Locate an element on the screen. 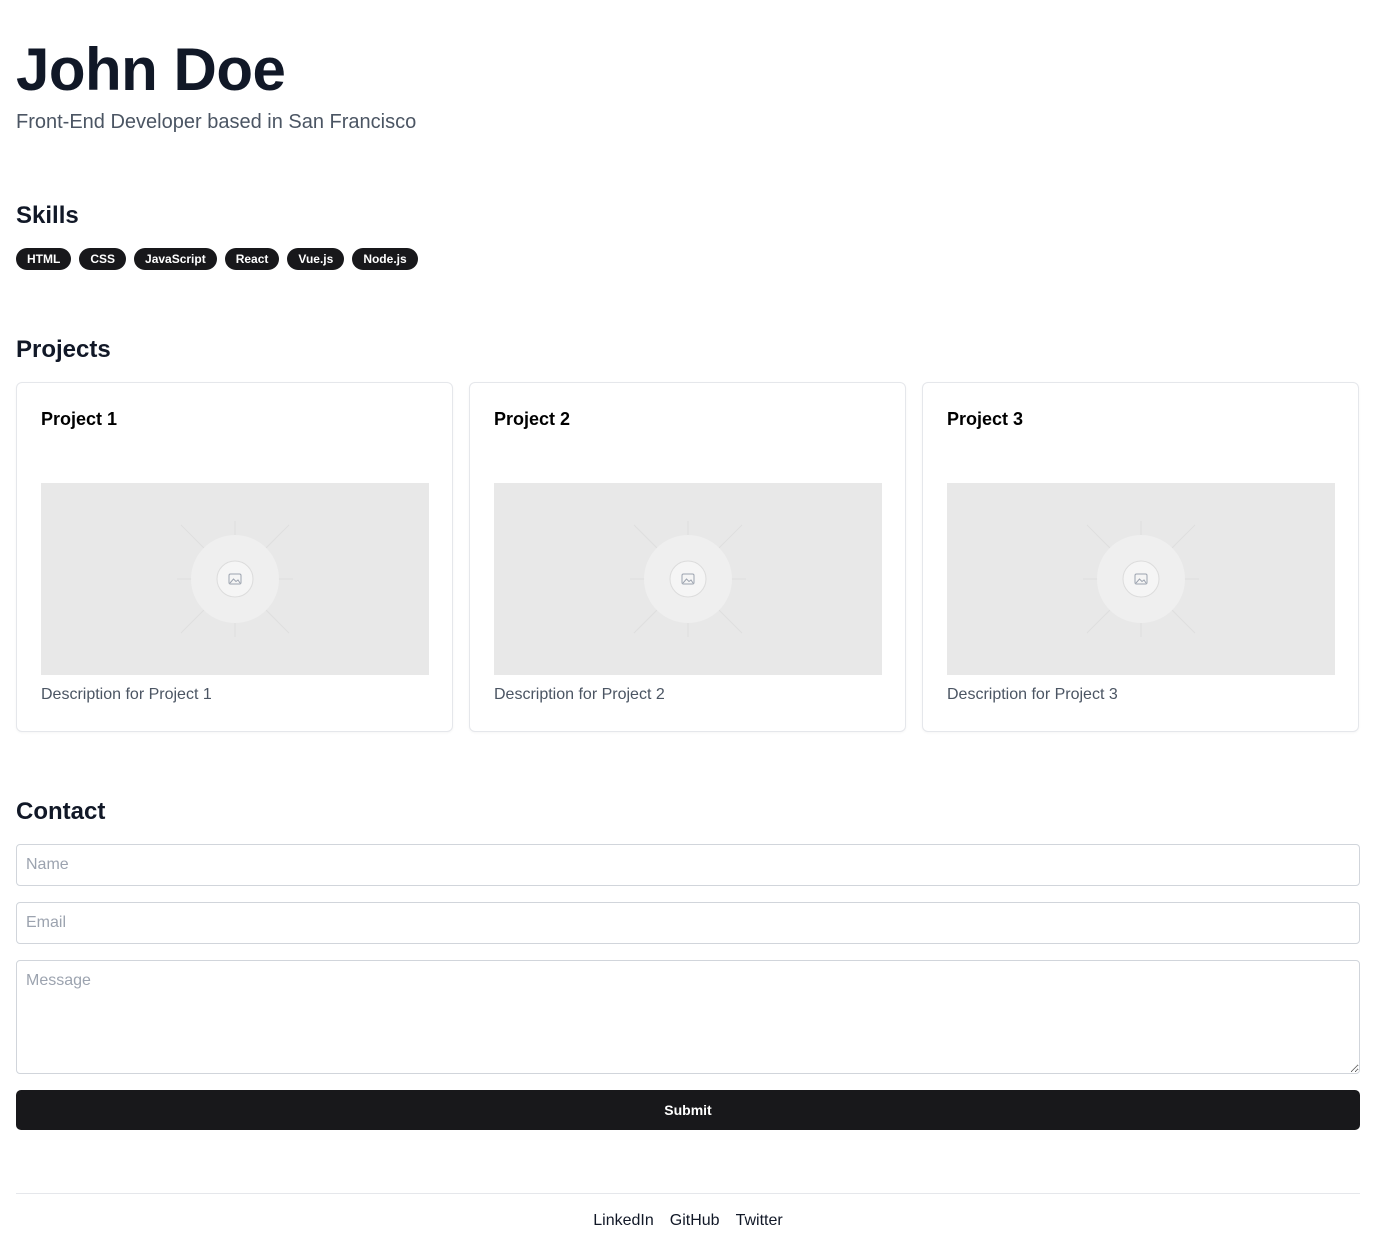  skills-list: HTML CSS JavaScript React Vue.js Node.js is located at coordinates (217, 259).